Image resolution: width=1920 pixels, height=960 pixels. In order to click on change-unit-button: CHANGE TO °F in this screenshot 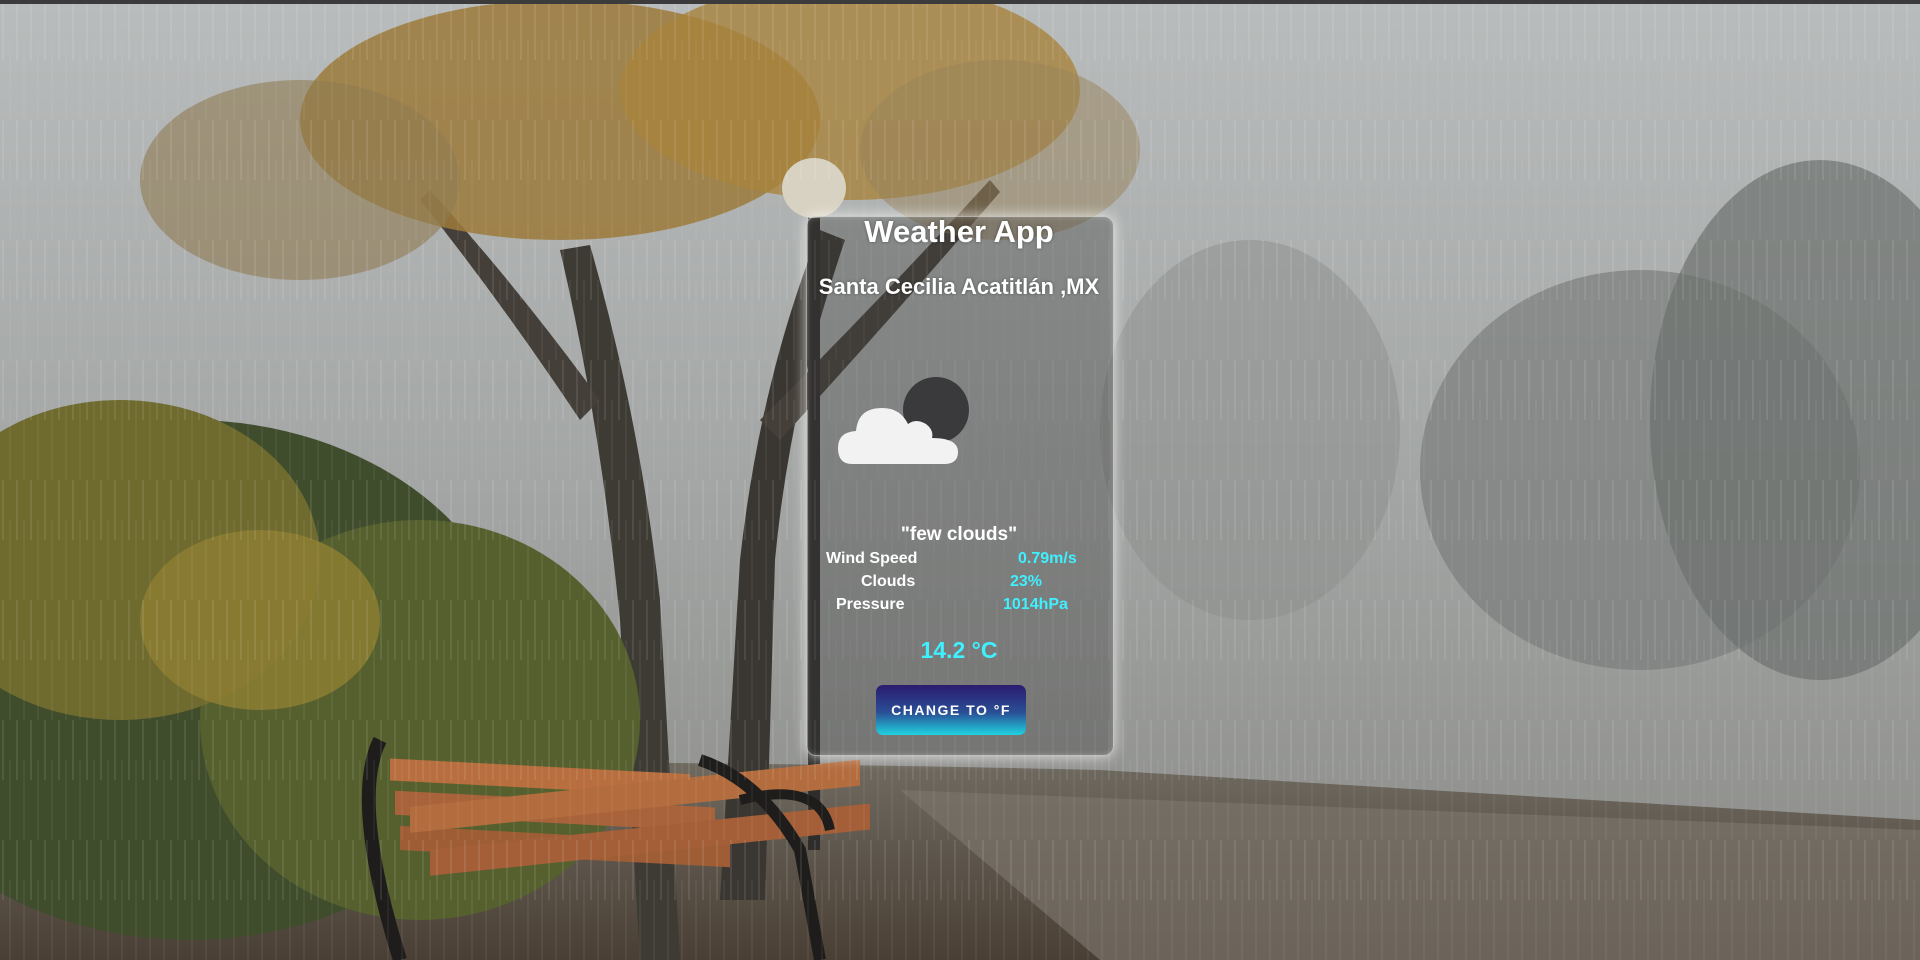, I will do `click(951, 710)`.